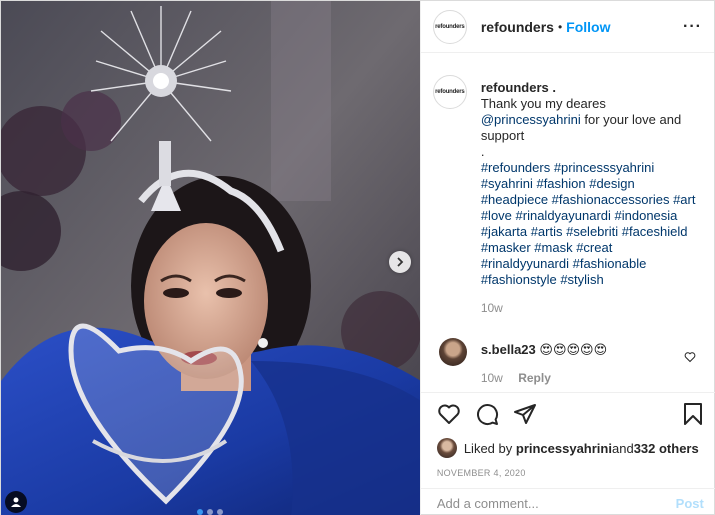  I want to click on save-button, so click(693, 414).